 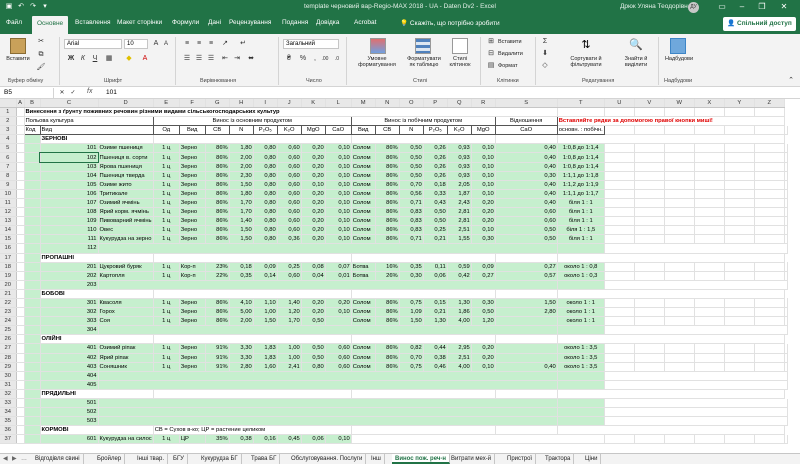 I want to click on formula-input: 101, so click(x=111, y=93).